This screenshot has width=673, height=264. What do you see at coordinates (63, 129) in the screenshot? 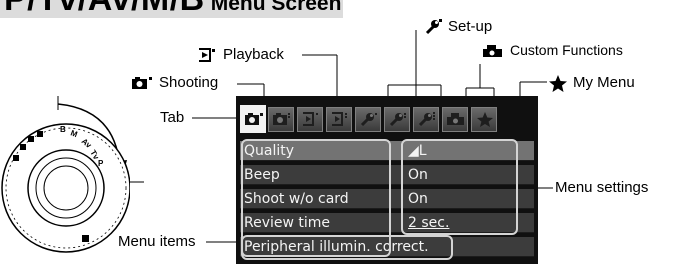
I see `dial-label-b: B` at bounding box center [63, 129].